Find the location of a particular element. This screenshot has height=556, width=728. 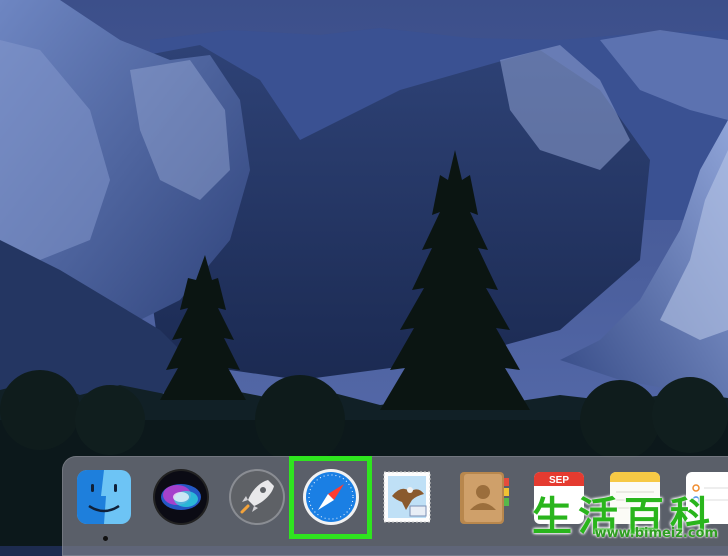

watermark: 生活百科 www.bimeiz.com is located at coordinates (627, 511).